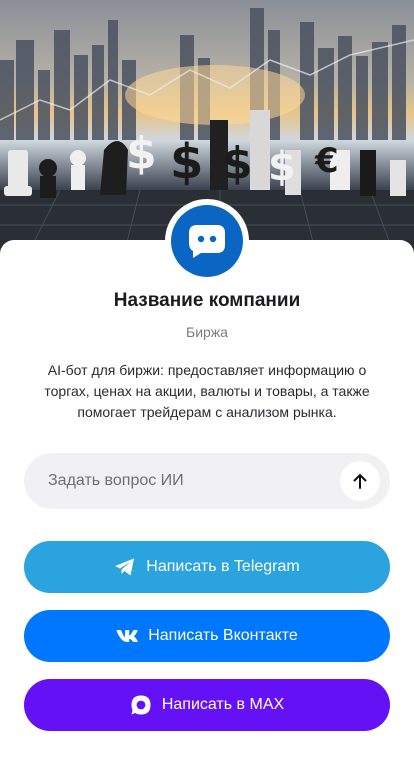 The image size is (414, 770). I want to click on vk-button: Написать Вконтакте, so click(207, 636).